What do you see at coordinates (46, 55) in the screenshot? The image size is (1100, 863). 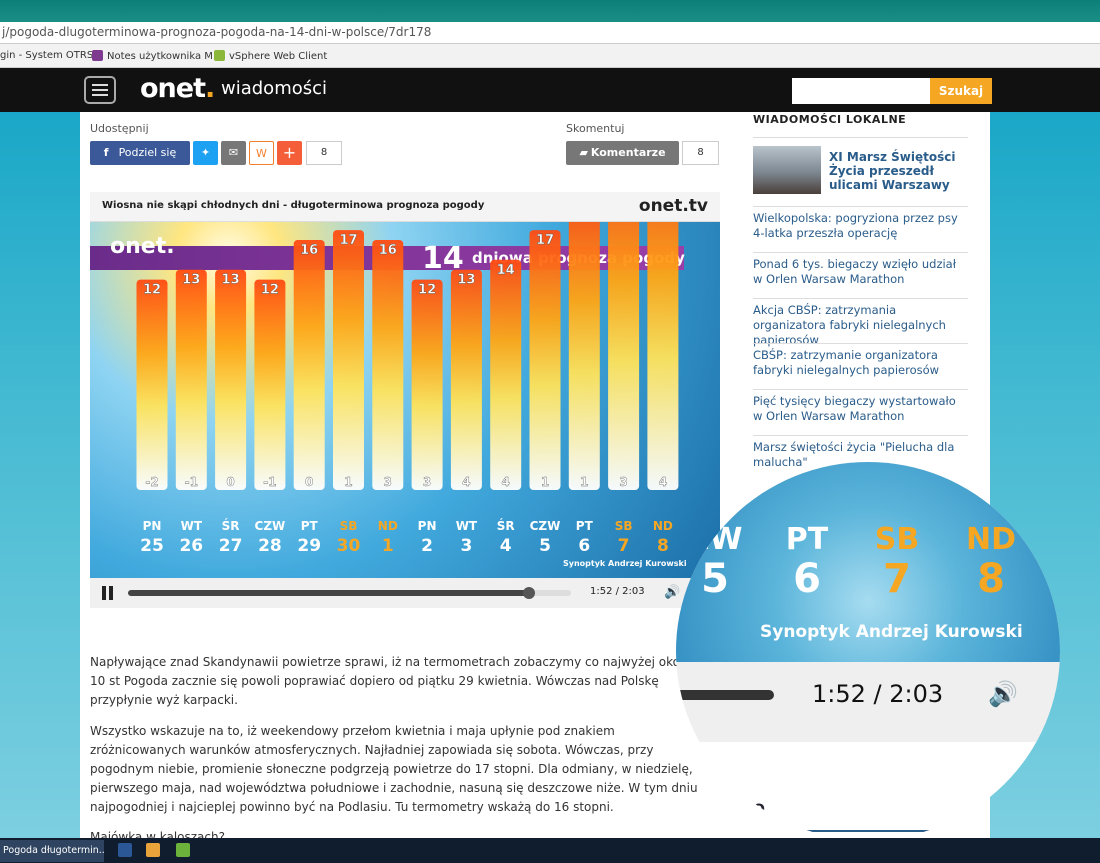 I see `bookmark-otrs: gin - System OTRS` at bounding box center [46, 55].